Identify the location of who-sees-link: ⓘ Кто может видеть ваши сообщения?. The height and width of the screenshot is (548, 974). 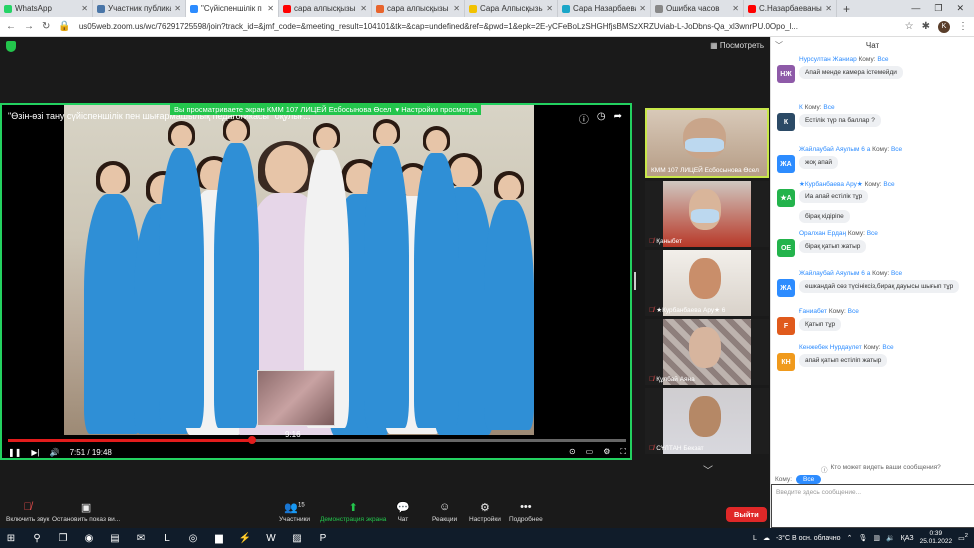
(881, 469).